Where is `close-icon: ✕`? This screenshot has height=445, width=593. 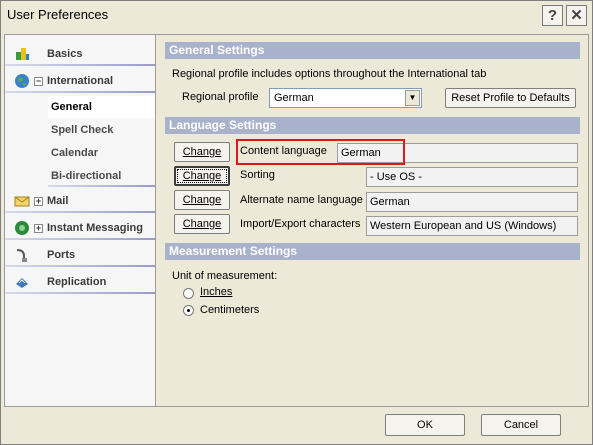 close-icon: ✕ is located at coordinates (576, 15).